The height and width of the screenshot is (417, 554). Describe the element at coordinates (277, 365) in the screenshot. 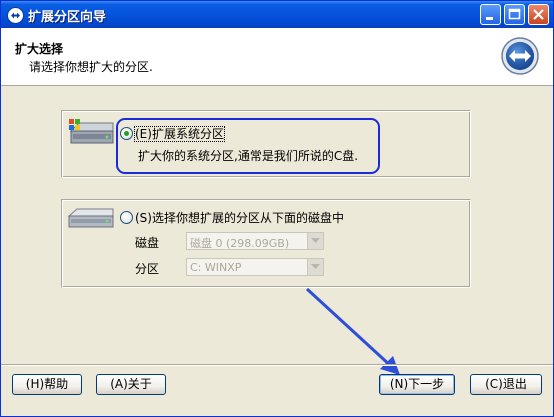

I see `footer-separator` at that location.